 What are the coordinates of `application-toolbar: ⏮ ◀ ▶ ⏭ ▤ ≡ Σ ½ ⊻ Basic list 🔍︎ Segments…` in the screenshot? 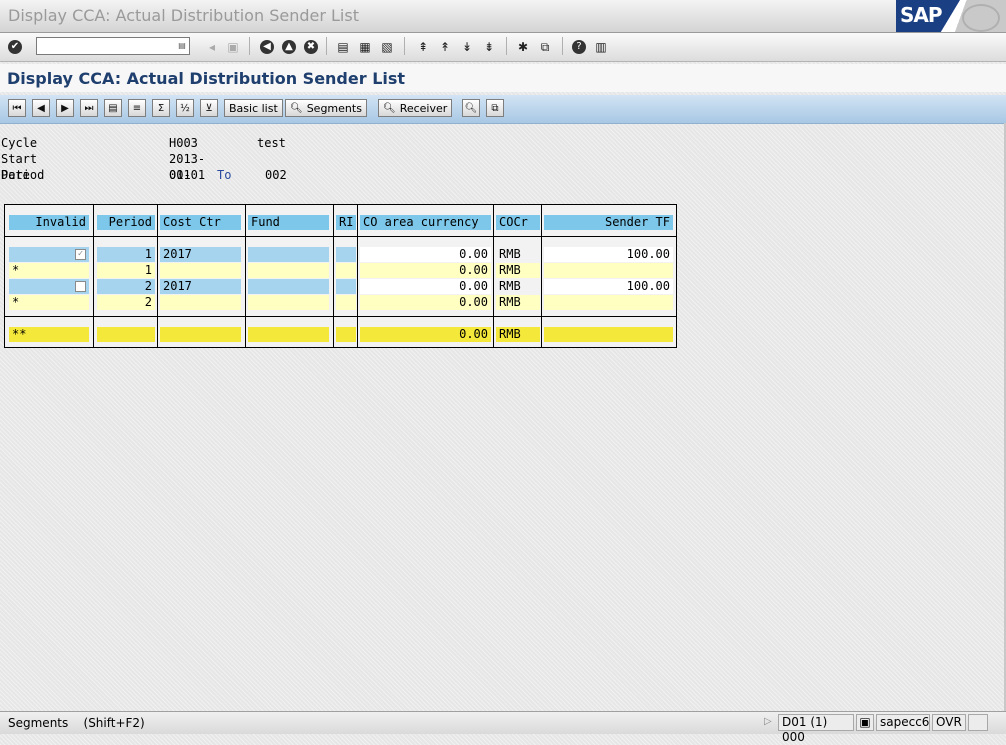 It's located at (503, 109).